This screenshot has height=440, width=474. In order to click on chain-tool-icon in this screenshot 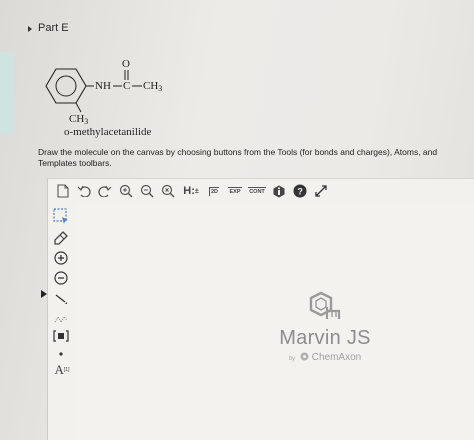, I will do `click(61, 318)`.